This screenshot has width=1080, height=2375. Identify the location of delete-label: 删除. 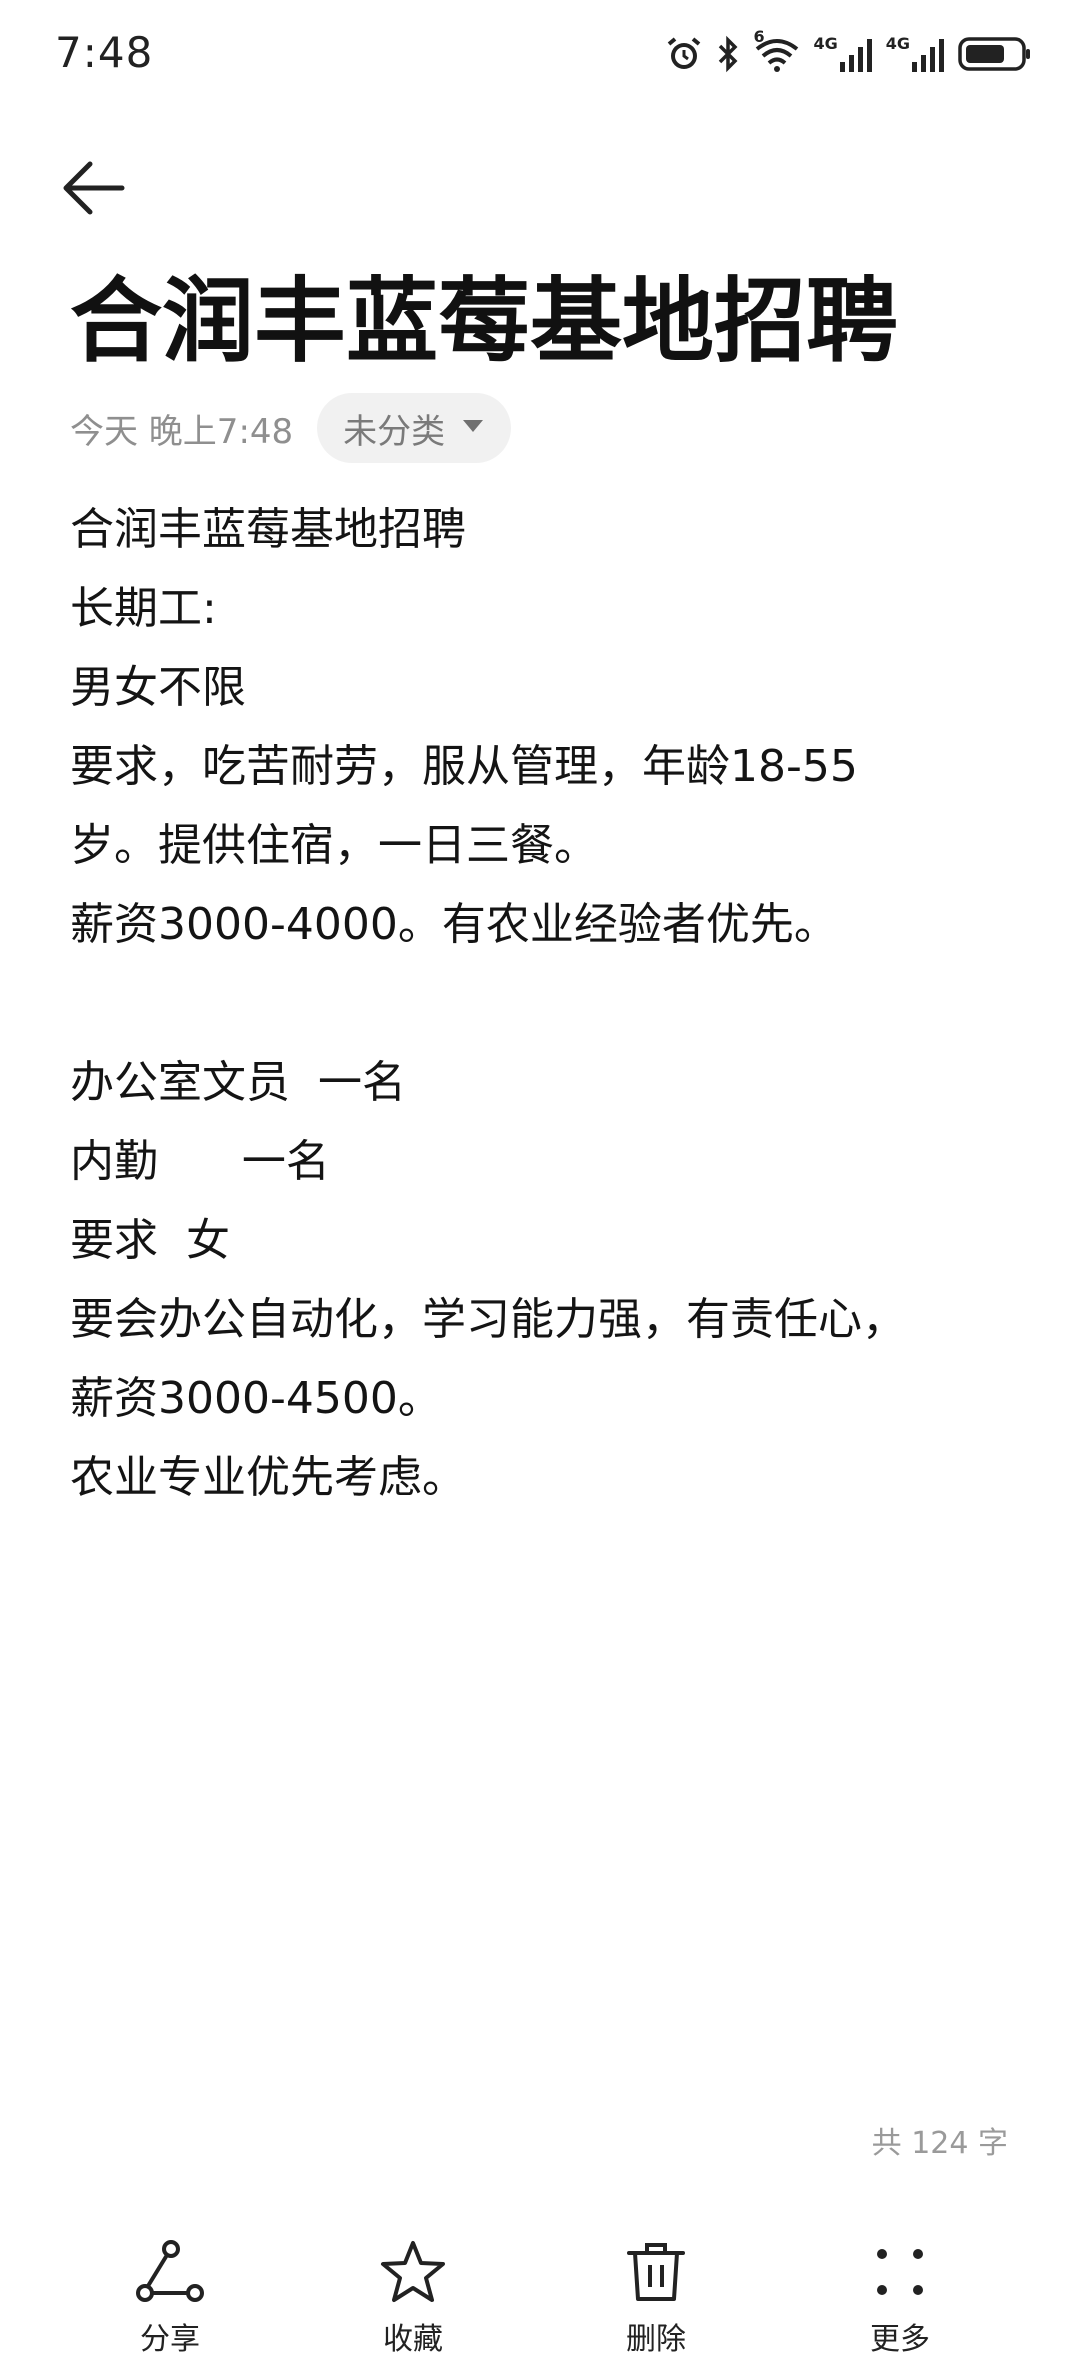
(656, 2339).